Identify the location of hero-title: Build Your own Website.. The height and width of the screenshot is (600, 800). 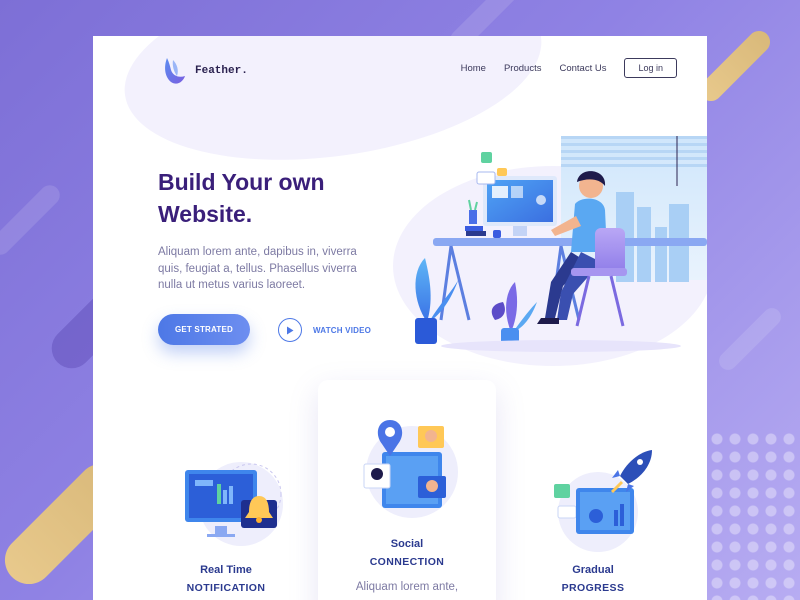
(273, 198).